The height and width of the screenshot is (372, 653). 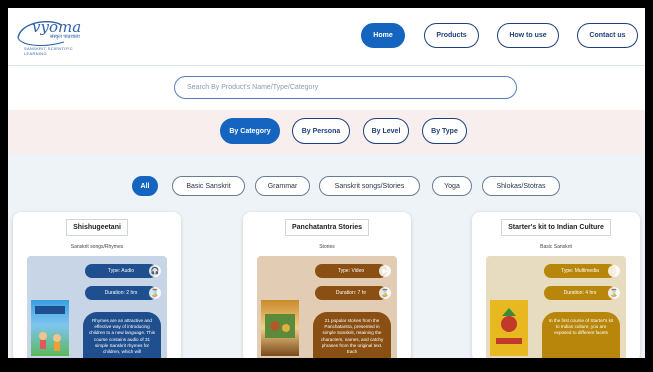 I want to click on card-title: Starter's kit to Indian Culture, so click(x=556, y=227).